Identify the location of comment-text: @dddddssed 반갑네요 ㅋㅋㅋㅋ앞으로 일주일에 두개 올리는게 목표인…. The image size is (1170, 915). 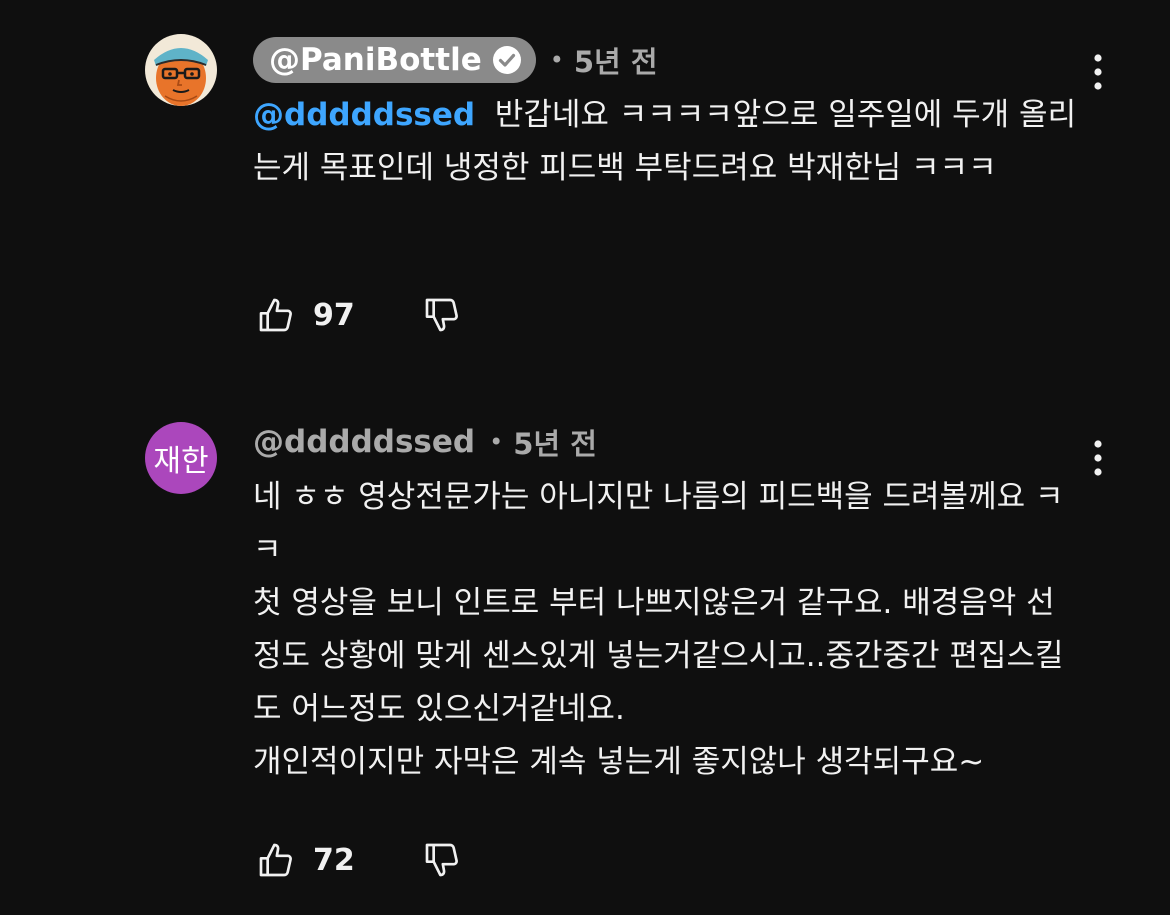
(668, 142).